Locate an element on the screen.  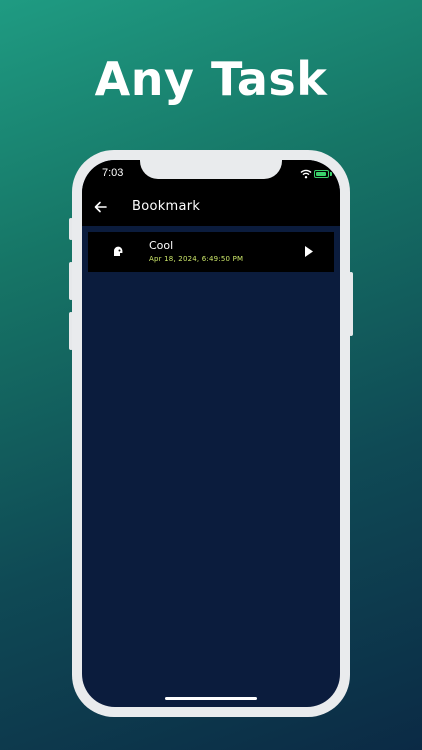
home-indicator is located at coordinates (211, 698).